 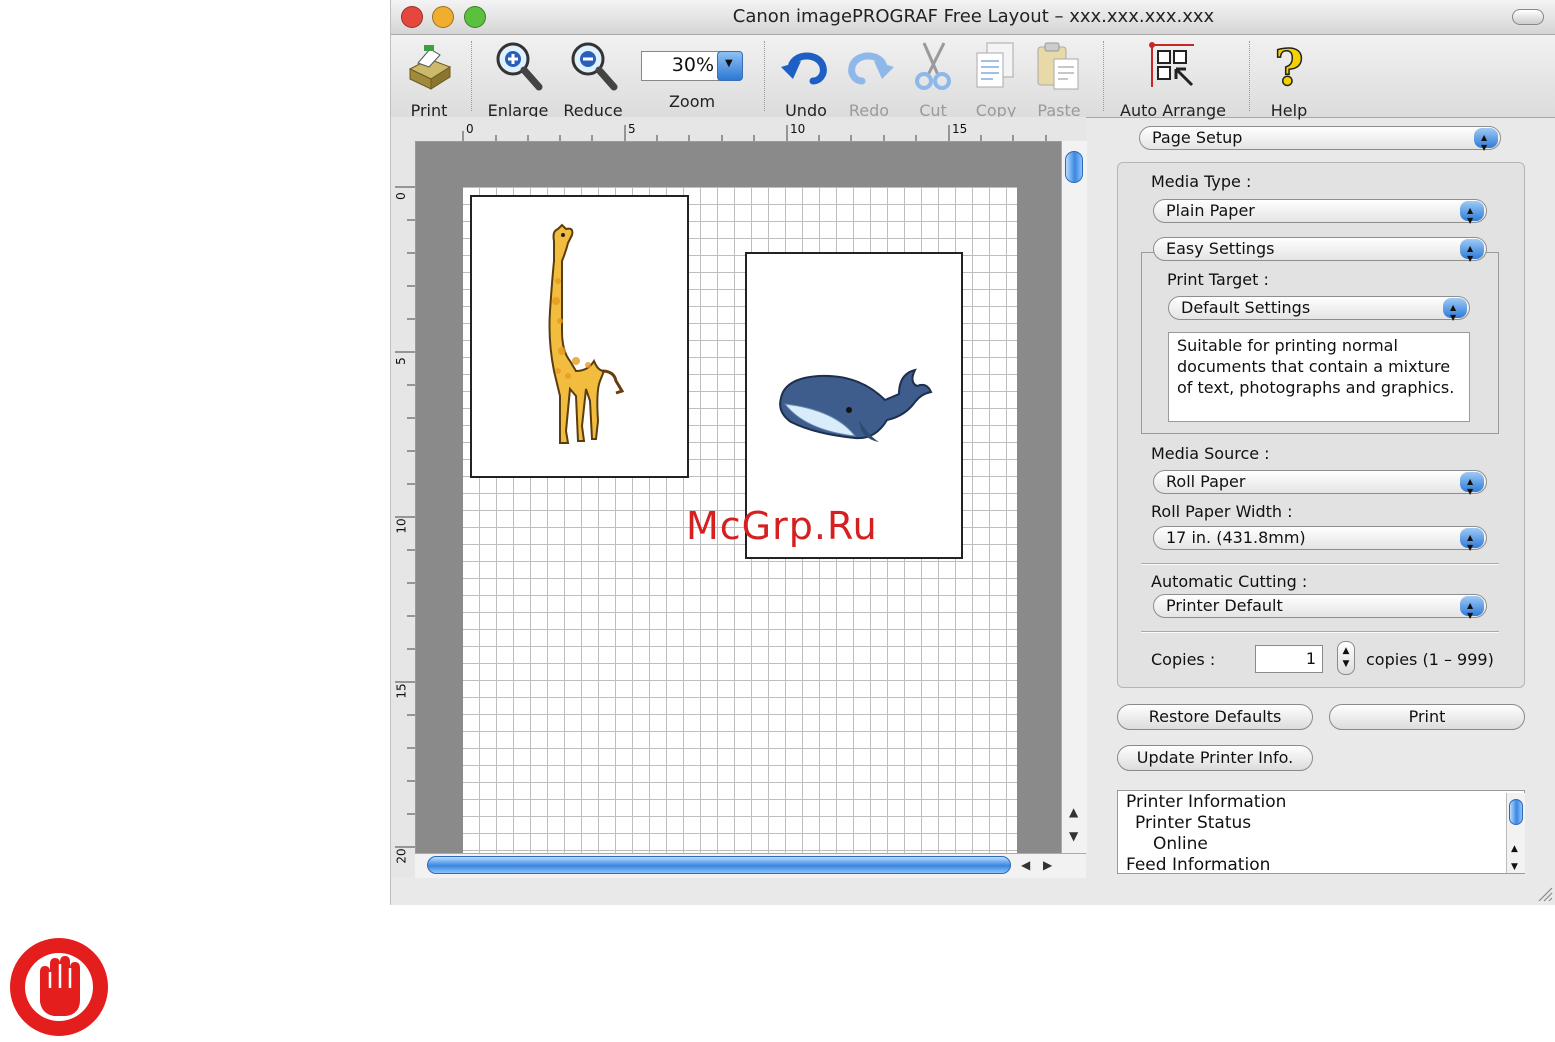 What do you see at coordinates (1180, 844) in the screenshot?
I see `info-line-online: Online` at bounding box center [1180, 844].